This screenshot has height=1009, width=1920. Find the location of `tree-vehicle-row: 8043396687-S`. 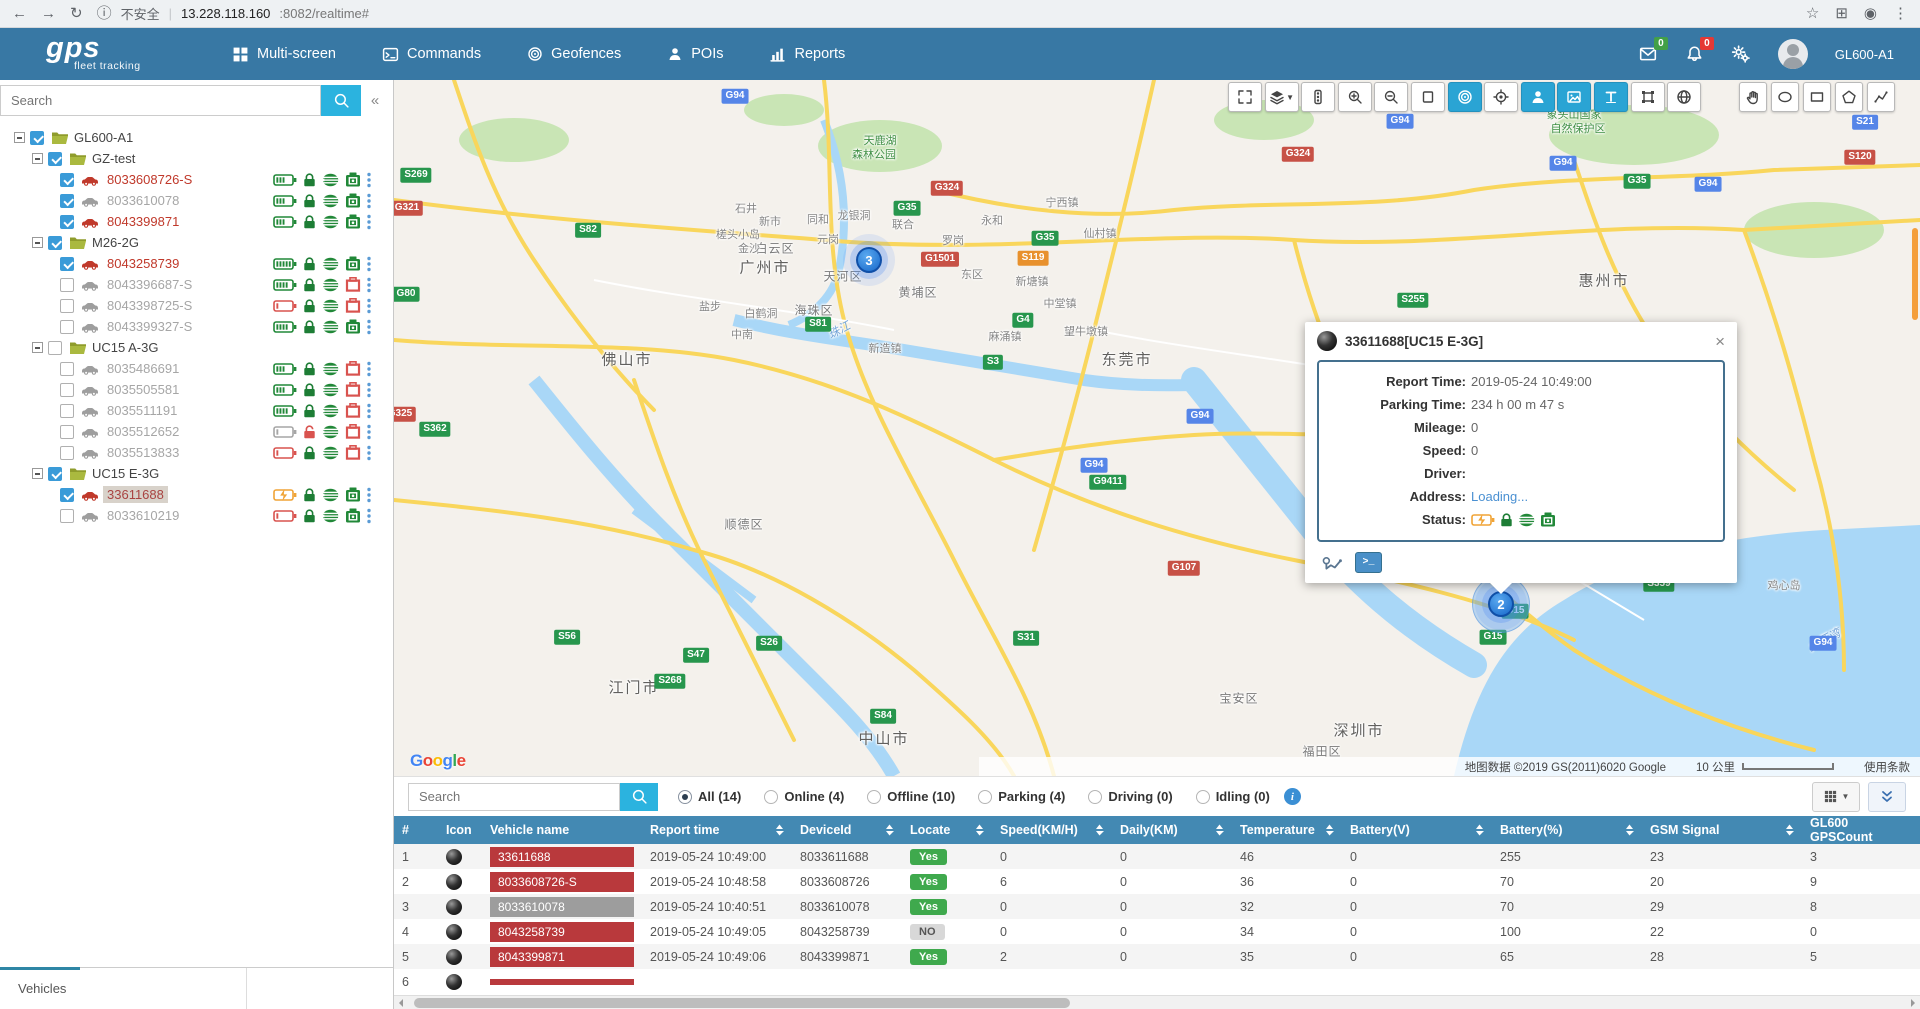

tree-vehicle-row: 8043396687-S is located at coordinates (196, 284).